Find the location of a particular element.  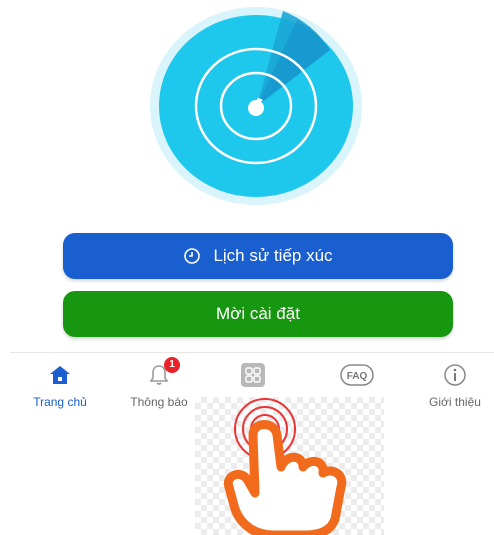

tap-hint-overlay is located at coordinates (289, 466).